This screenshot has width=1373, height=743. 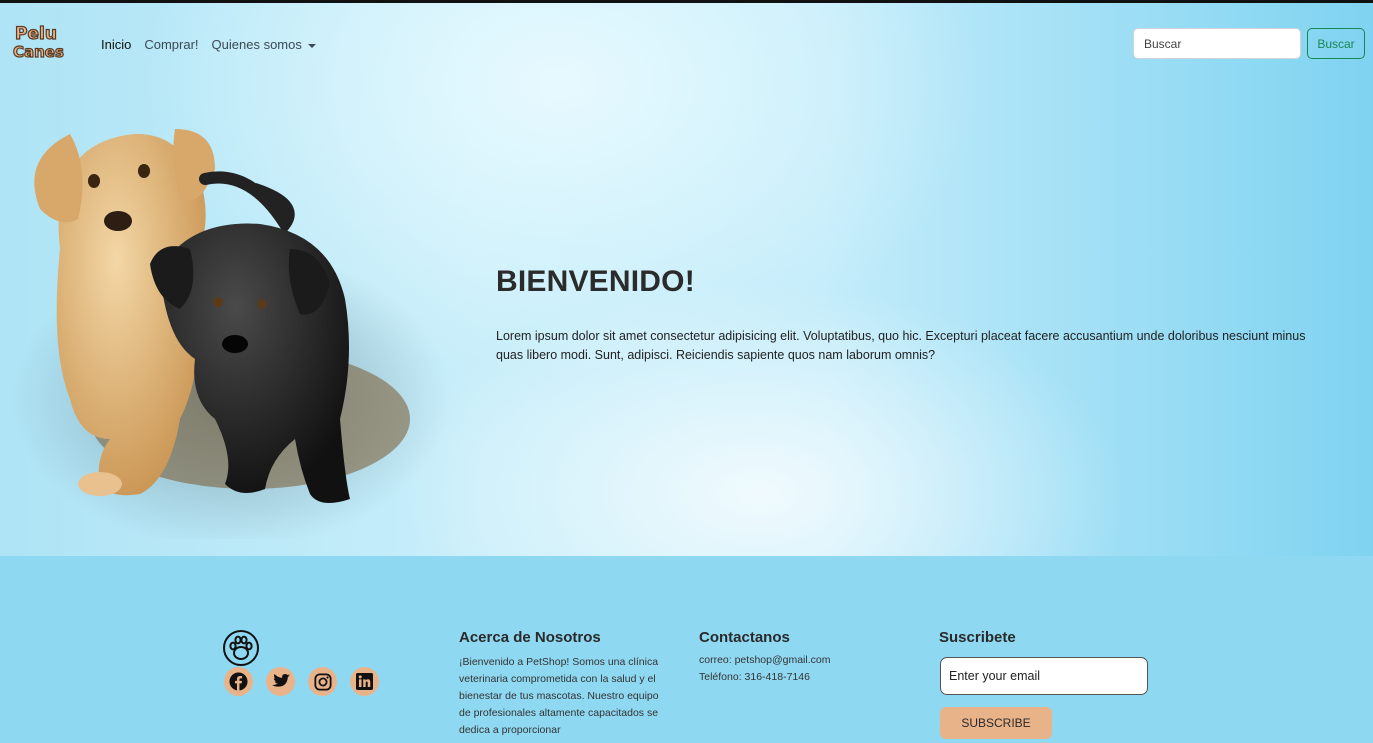 What do you see at coordinates (38, 52) in the screenshot?
I see `svg-text: Canes` at bounding box center [38, 52].